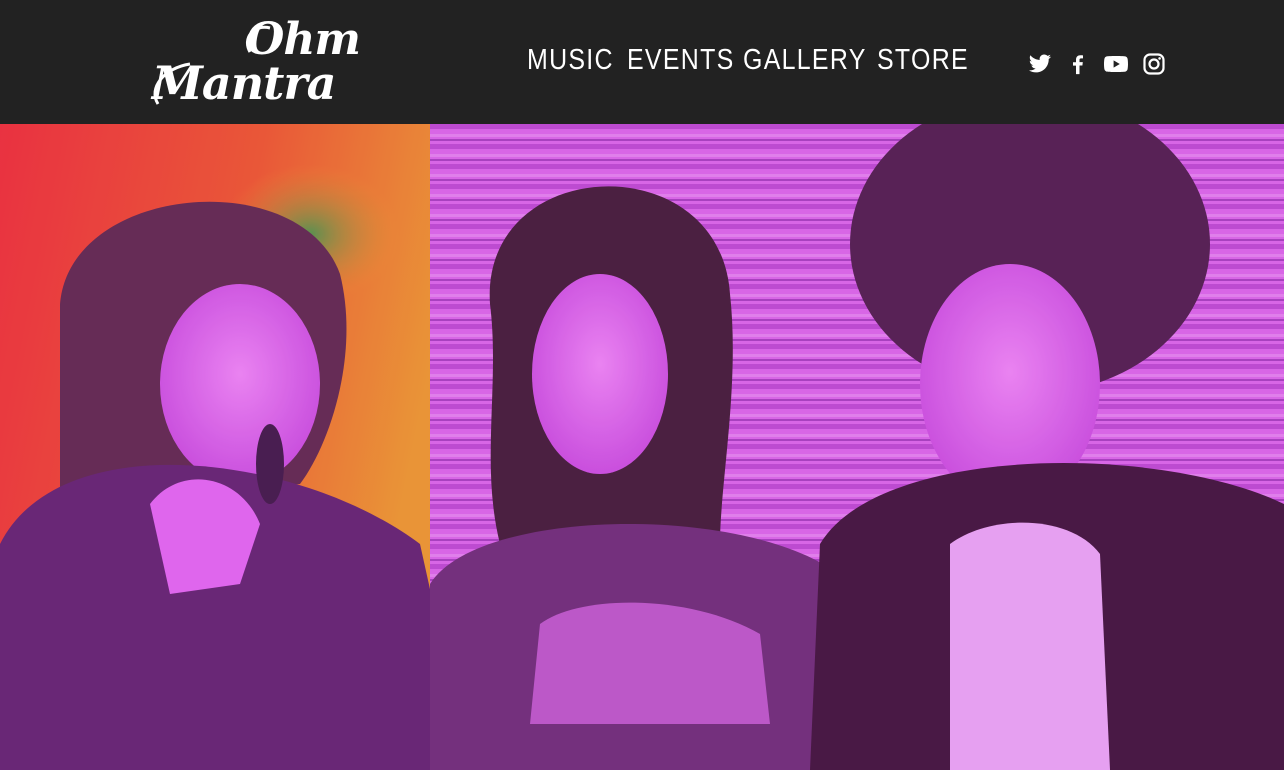  I want to click on nav-events: EVENTS, so click(680, 60).